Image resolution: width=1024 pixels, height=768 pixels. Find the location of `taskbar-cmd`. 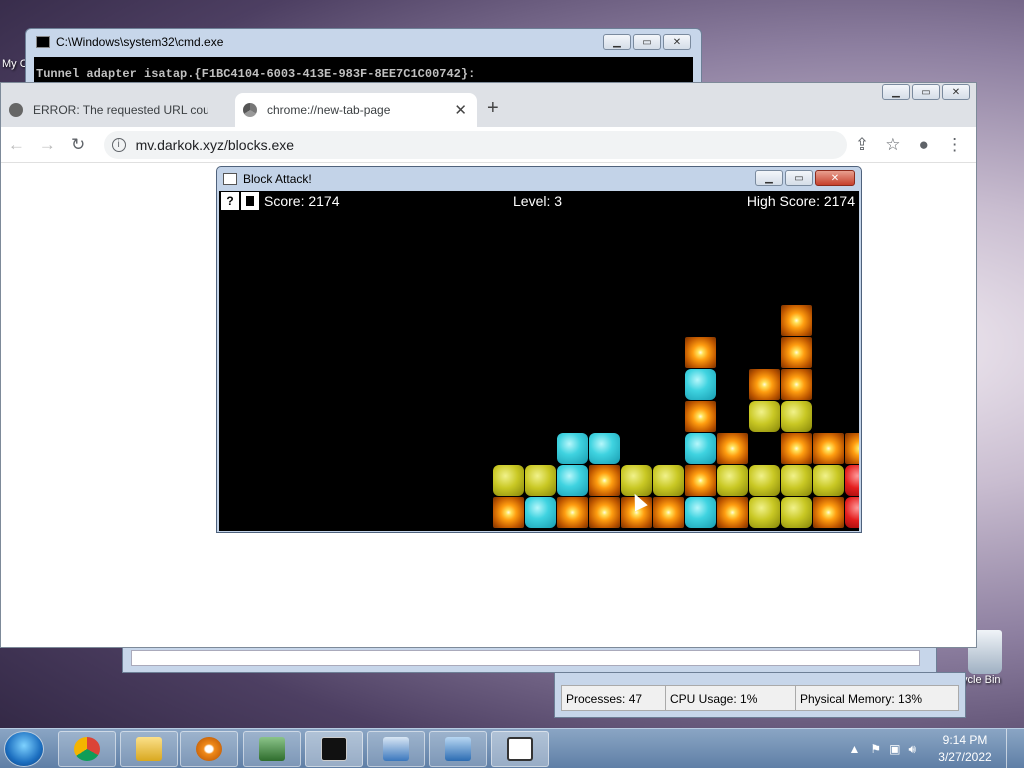

taskbar-cmd is located at coordinates (334, 749).